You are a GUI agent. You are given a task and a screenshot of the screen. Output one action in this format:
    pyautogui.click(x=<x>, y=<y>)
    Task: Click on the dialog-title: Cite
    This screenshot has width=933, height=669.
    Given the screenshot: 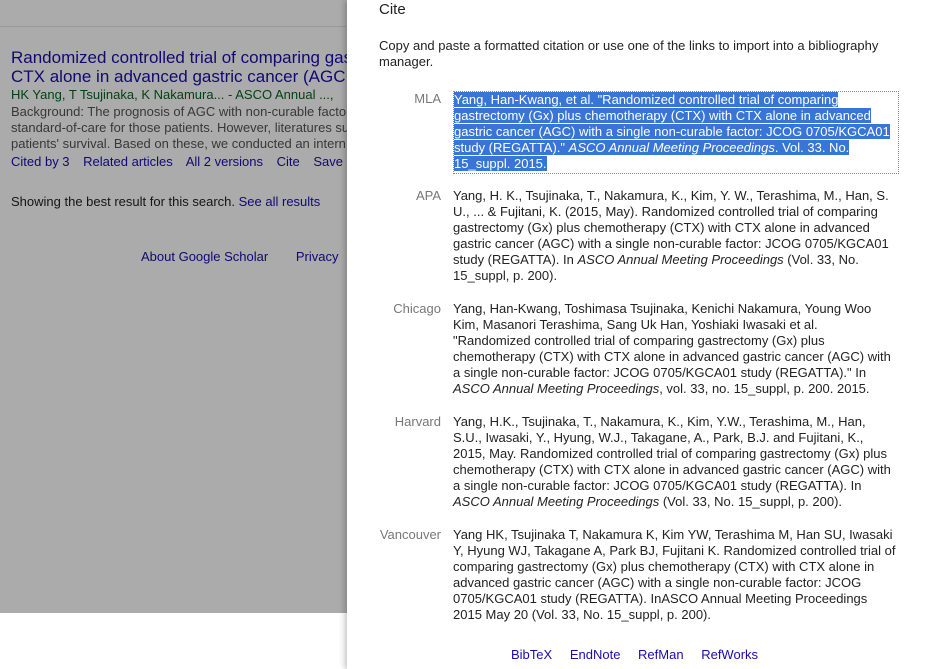 What is the action you would take?
    pyautogui.click(x=392, y=9)
    